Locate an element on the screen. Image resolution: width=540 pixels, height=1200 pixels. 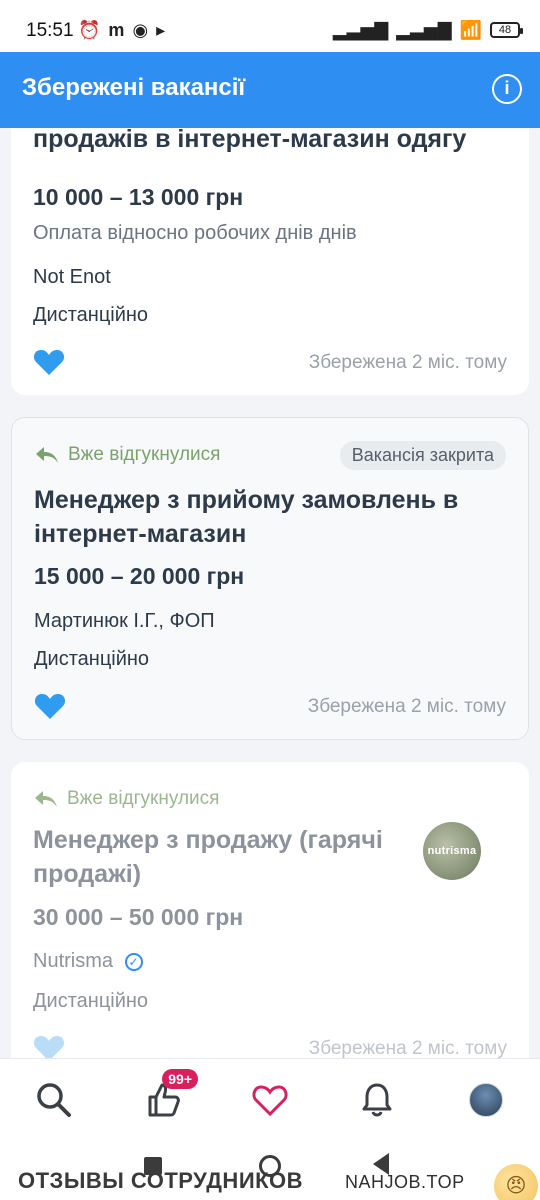
company-name: Nutrisma ✓ is located at coordinates (88, 961).